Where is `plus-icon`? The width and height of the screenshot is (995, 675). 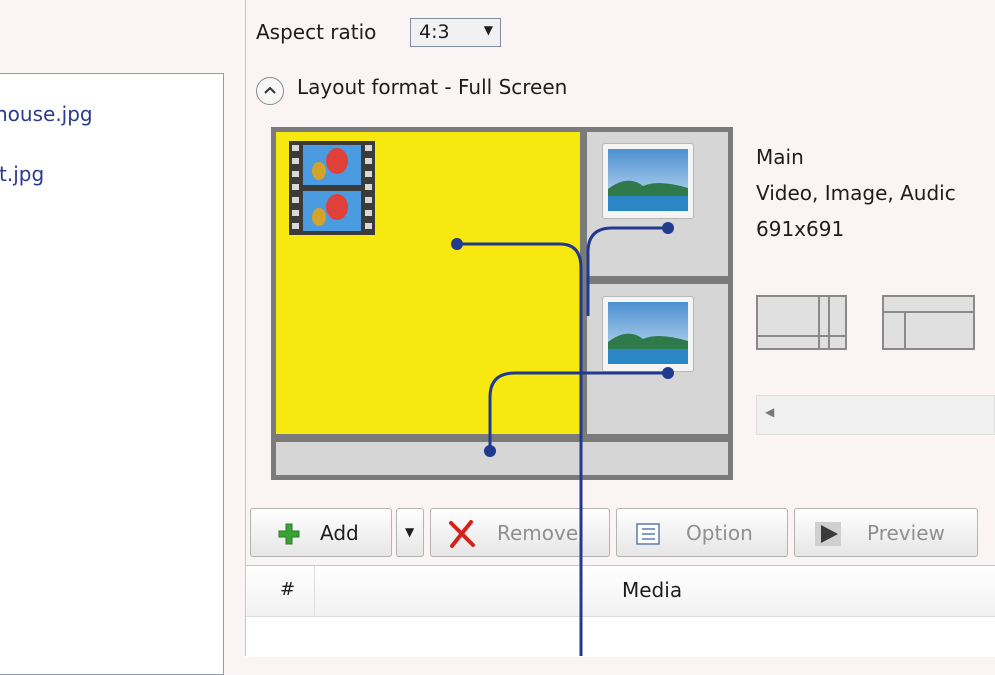
plus-icon is located at coordinates (289, 534).